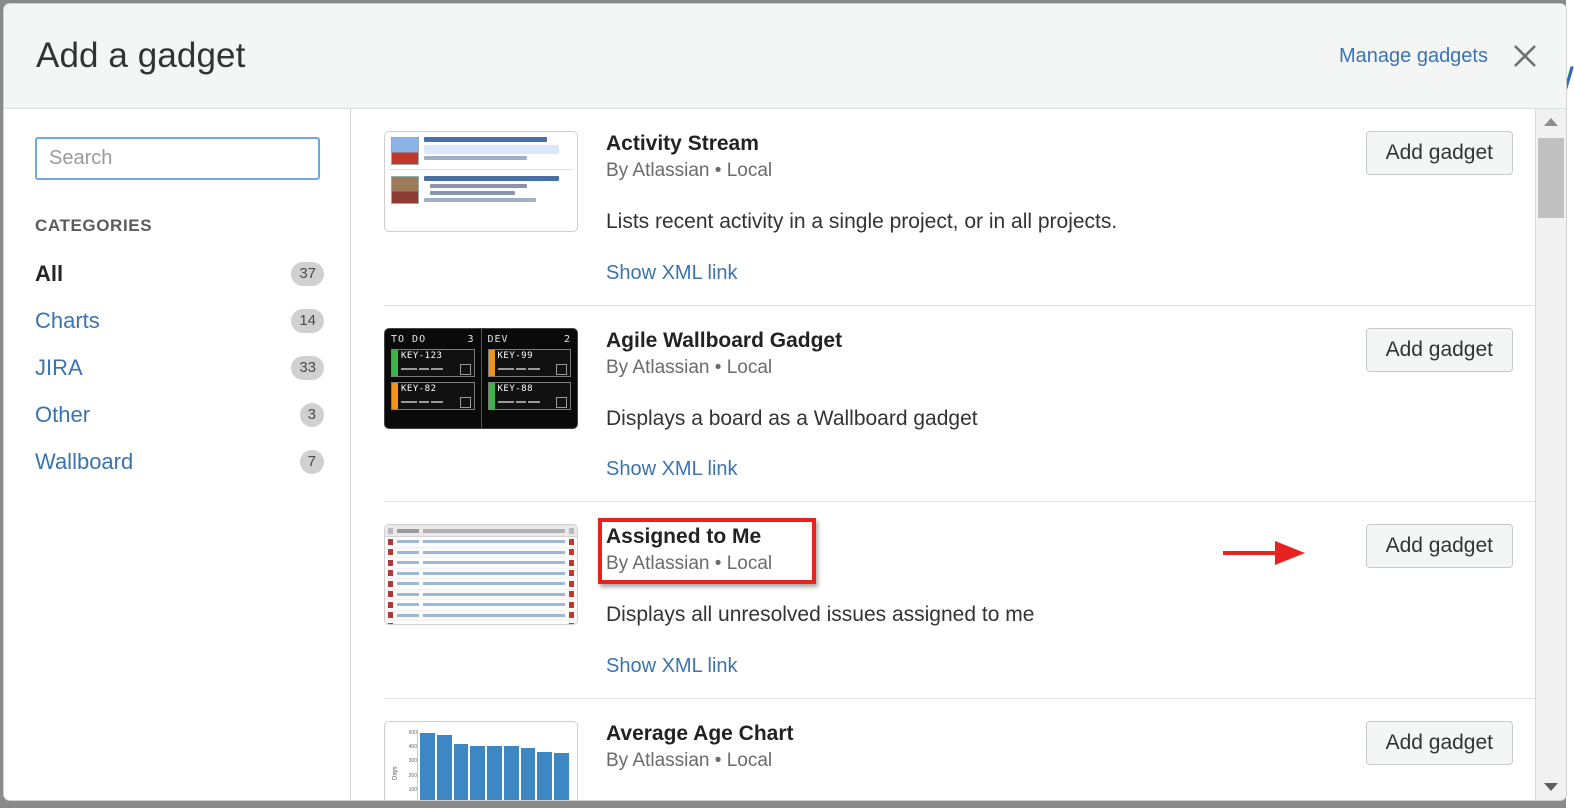 This screenshot has width=1574, height=808. I want to click on card-body: KEY-88, so click(533, 396).